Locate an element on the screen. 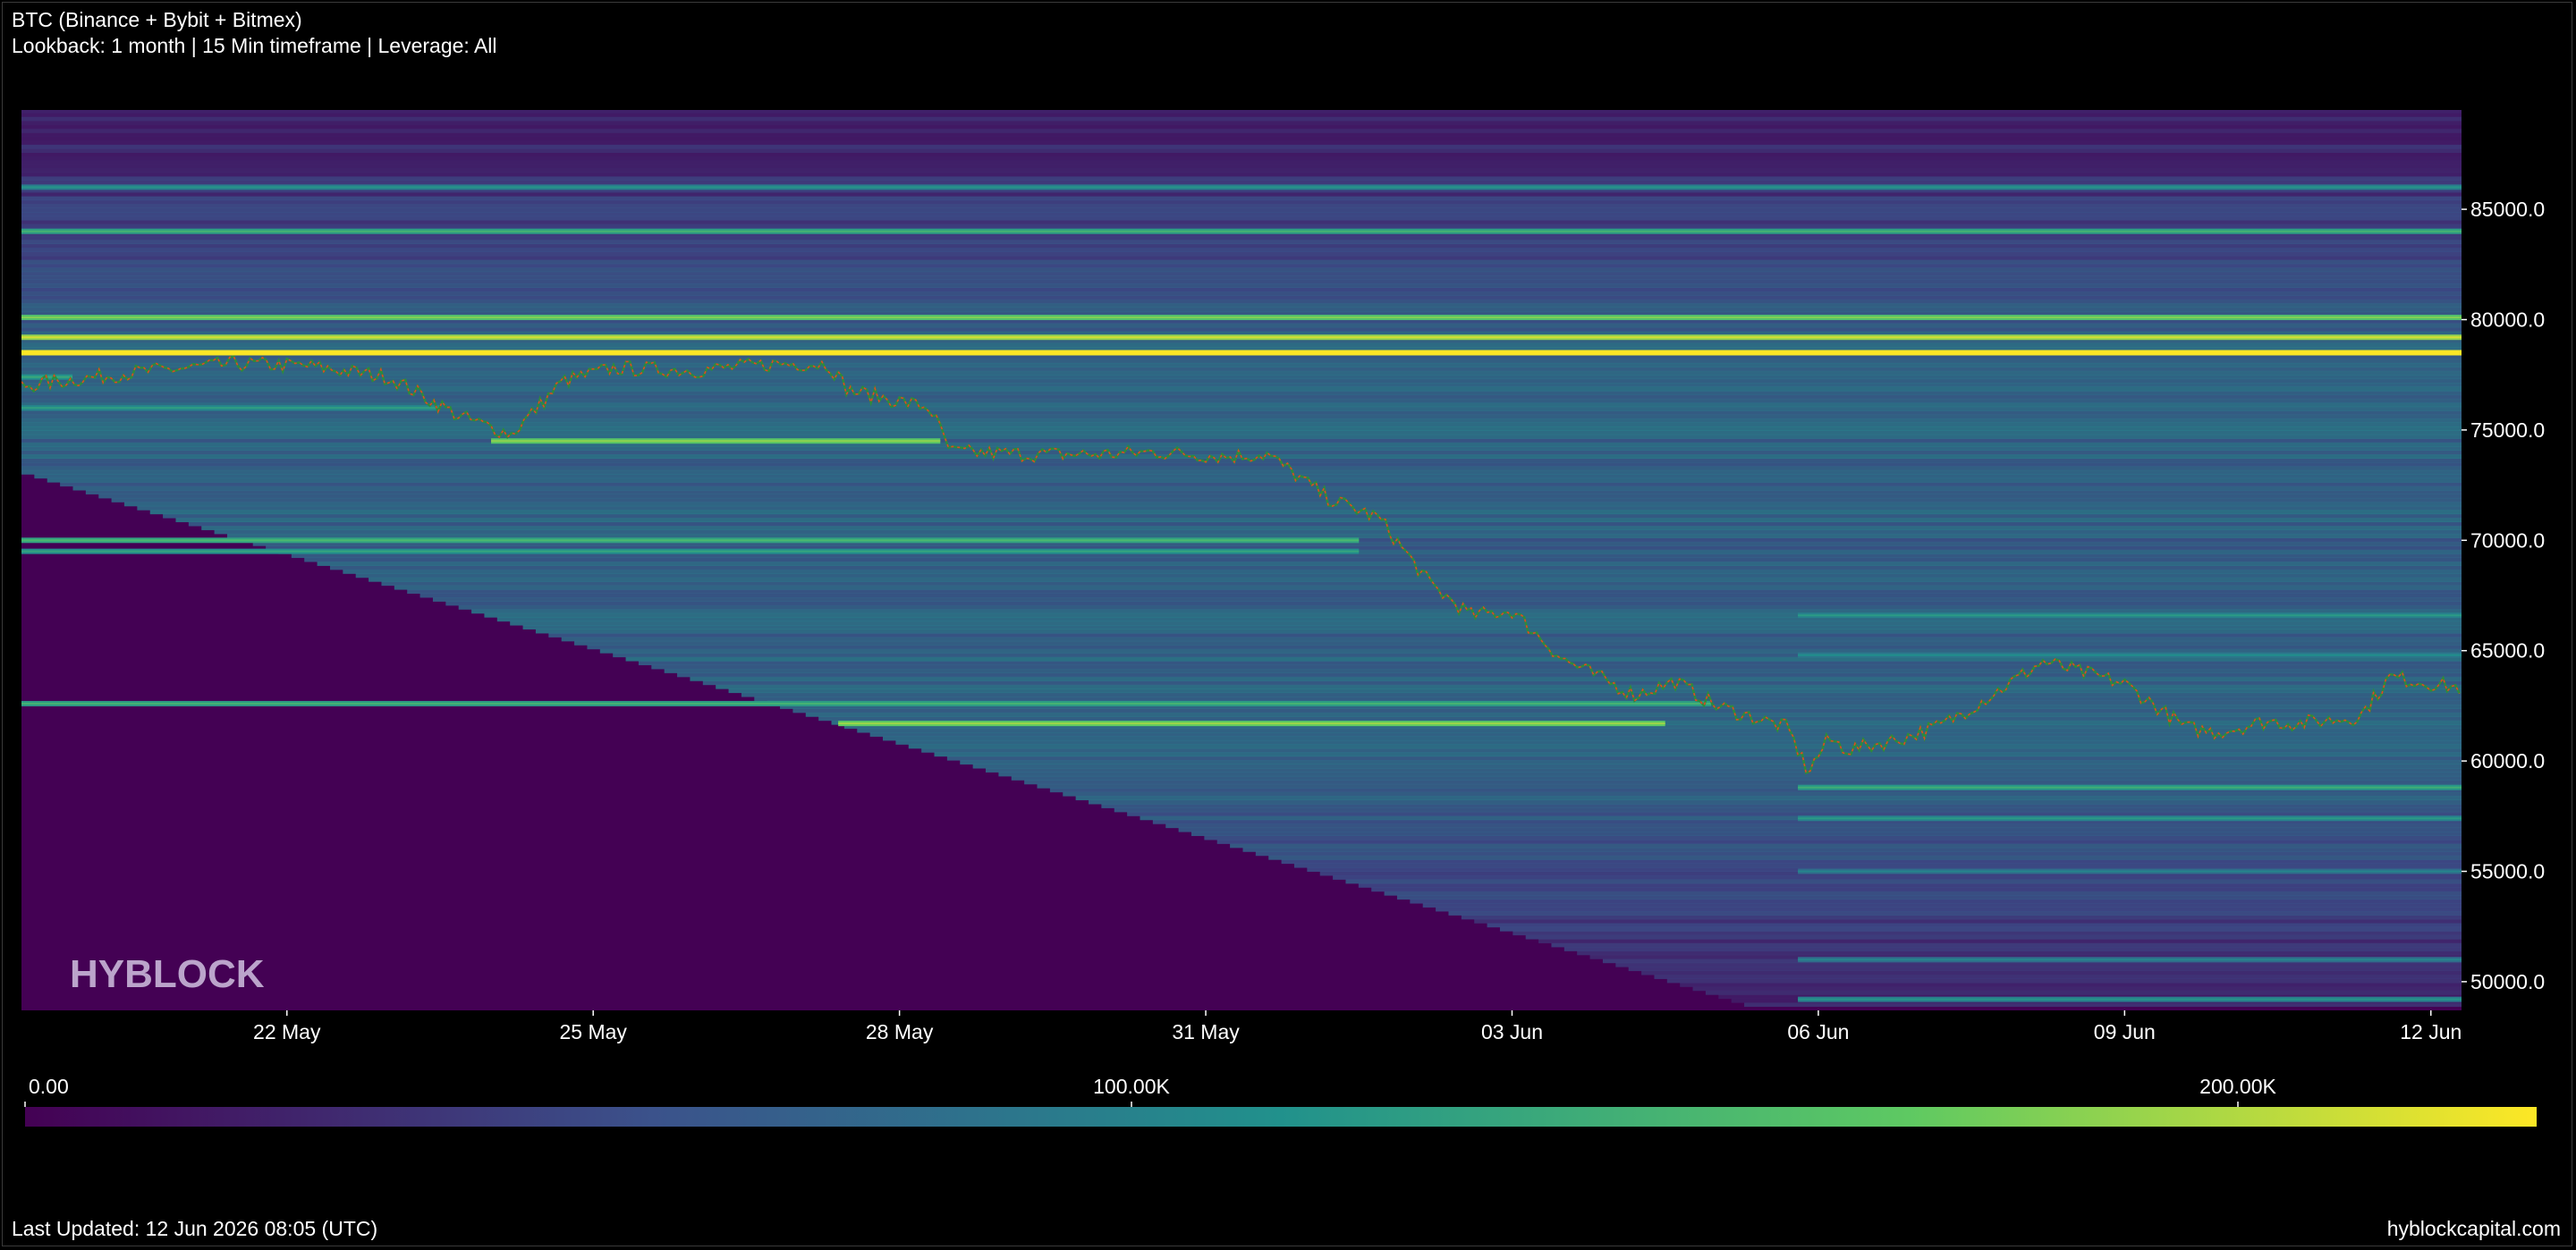  x-tick-label: 22 May is located at coordinates (287, 1031).